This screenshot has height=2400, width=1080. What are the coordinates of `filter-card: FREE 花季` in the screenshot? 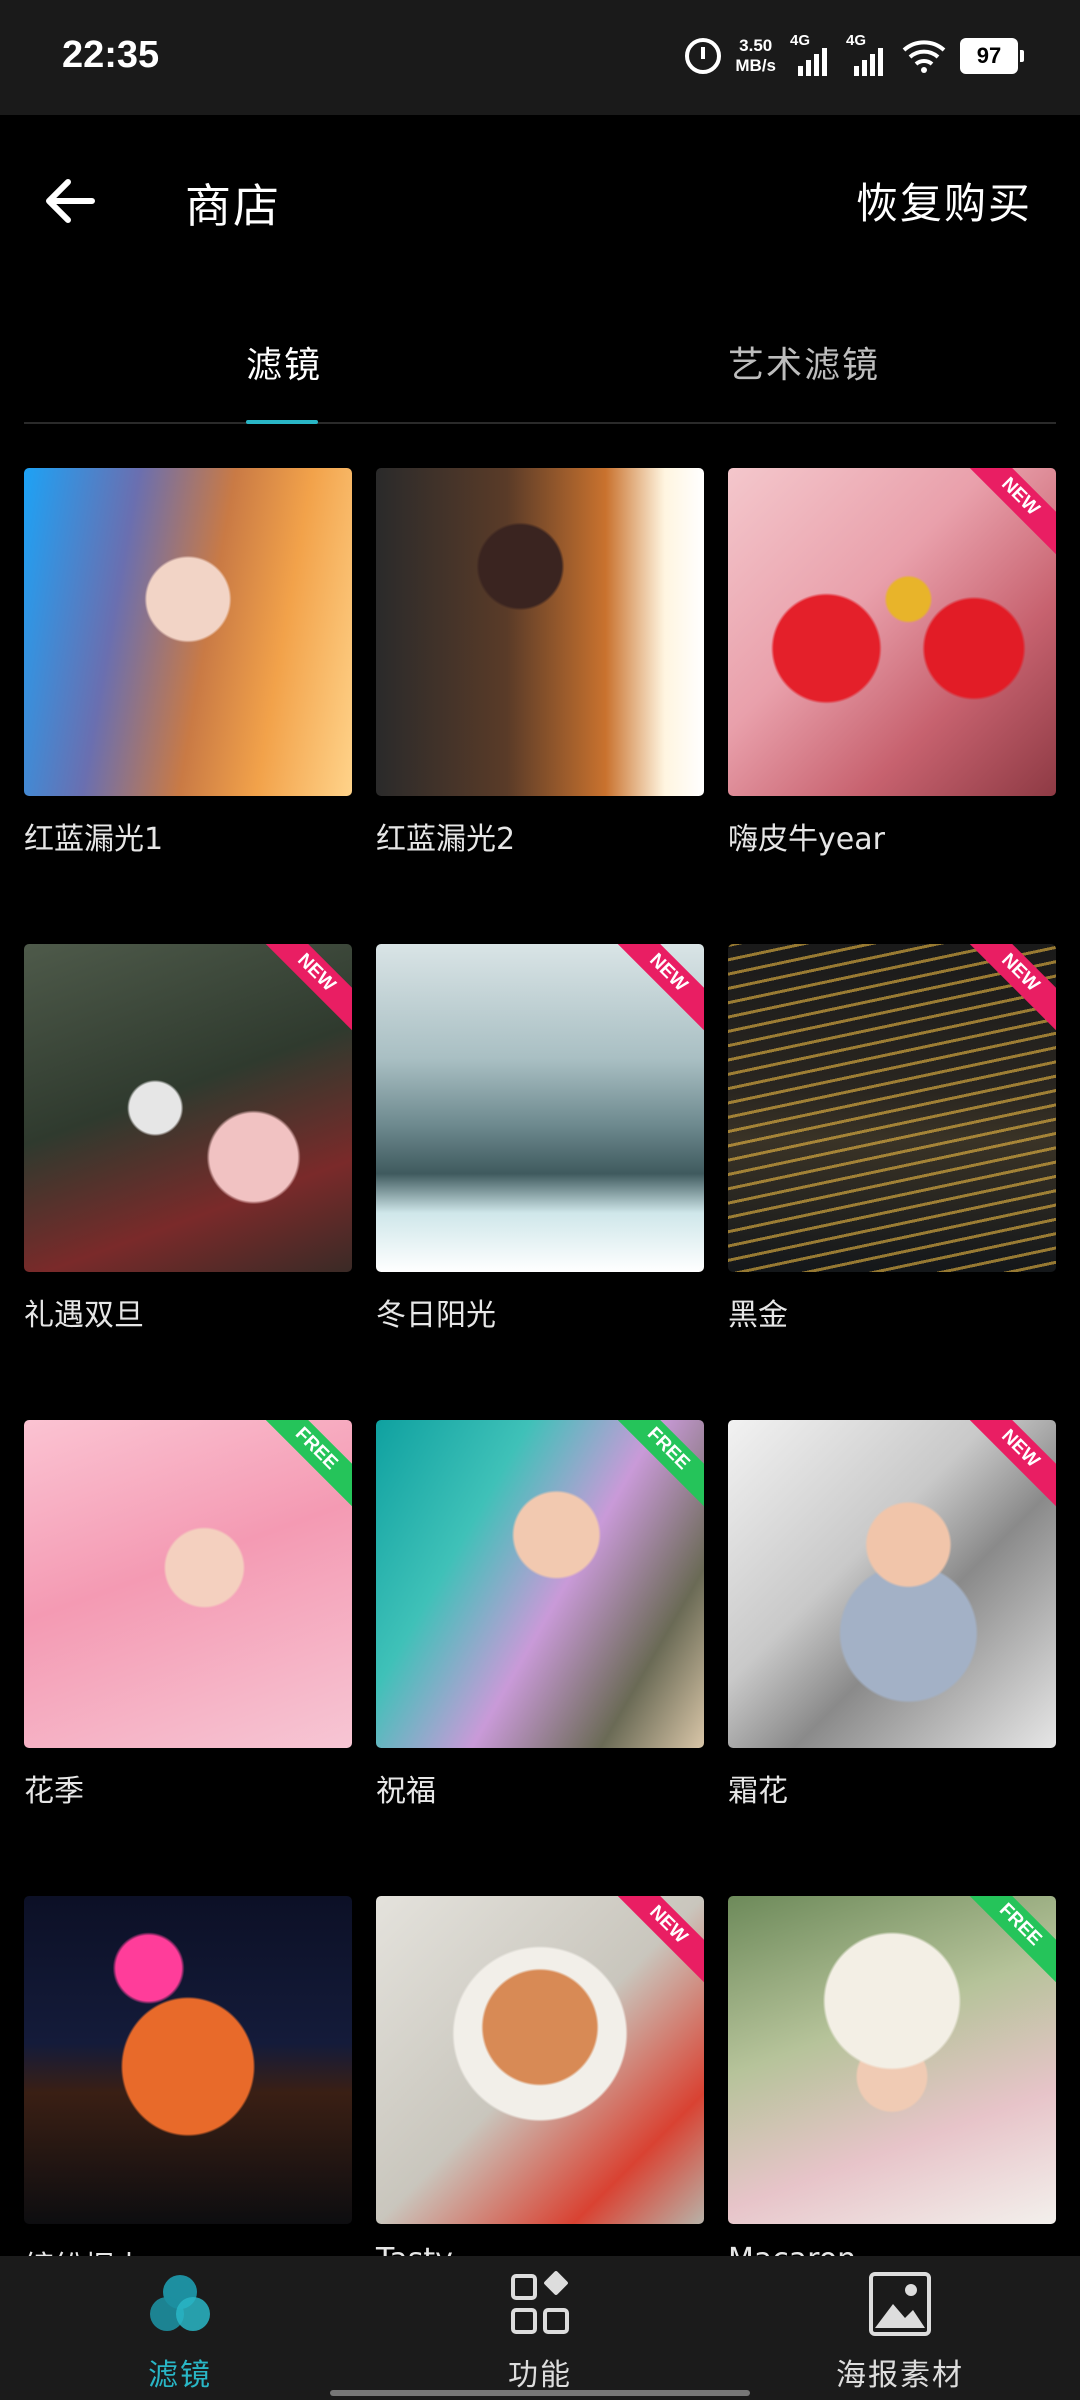 It's located at (188, 1615).